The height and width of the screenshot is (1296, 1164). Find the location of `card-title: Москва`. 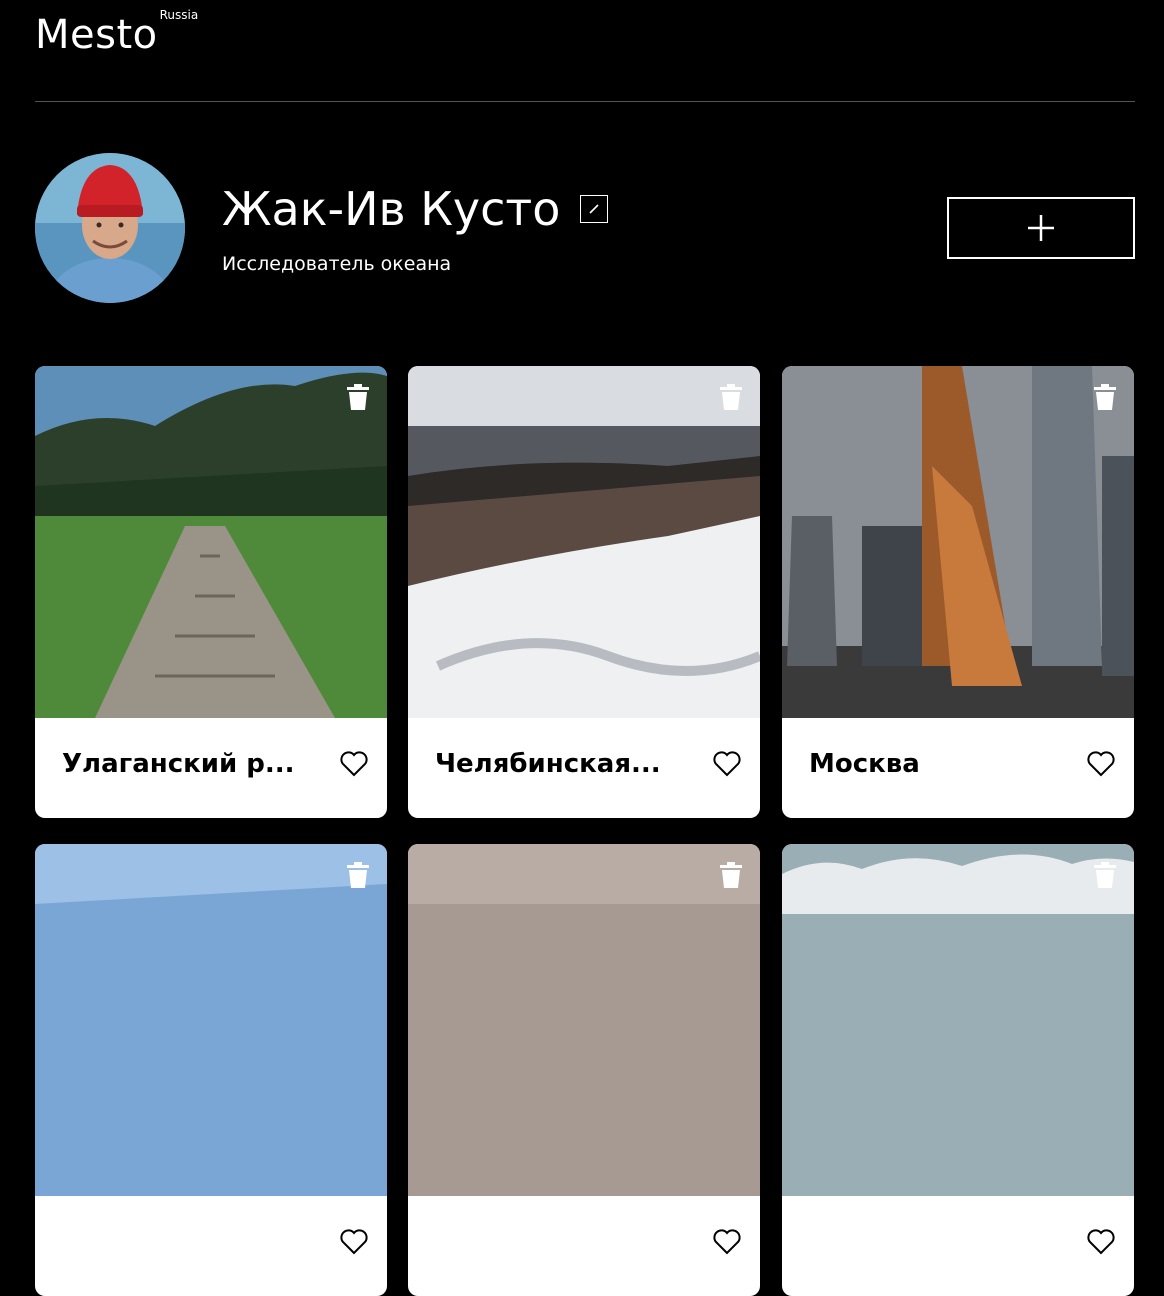

card-title: Москва is located at coordinates (864, 764).